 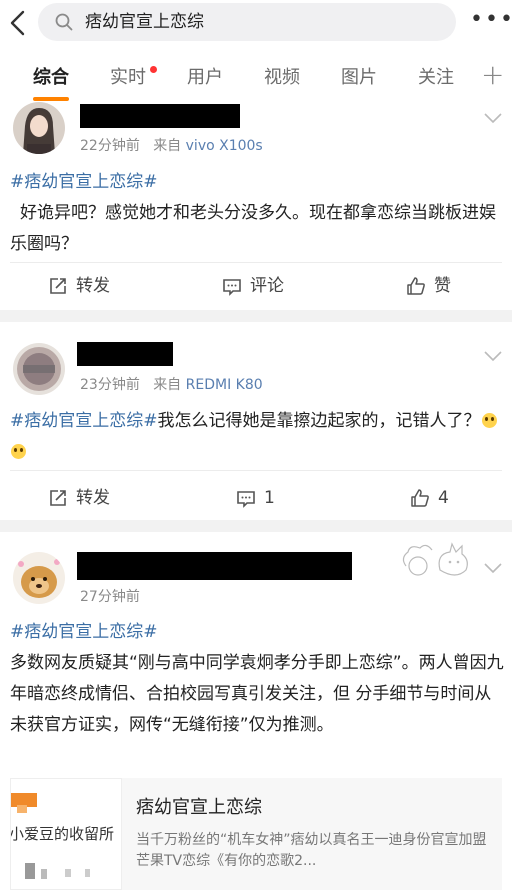 What do you see at coordinates (51, 99) in the screenshot?
I see `active-tab-indicator` at bounding box center [51, 99].